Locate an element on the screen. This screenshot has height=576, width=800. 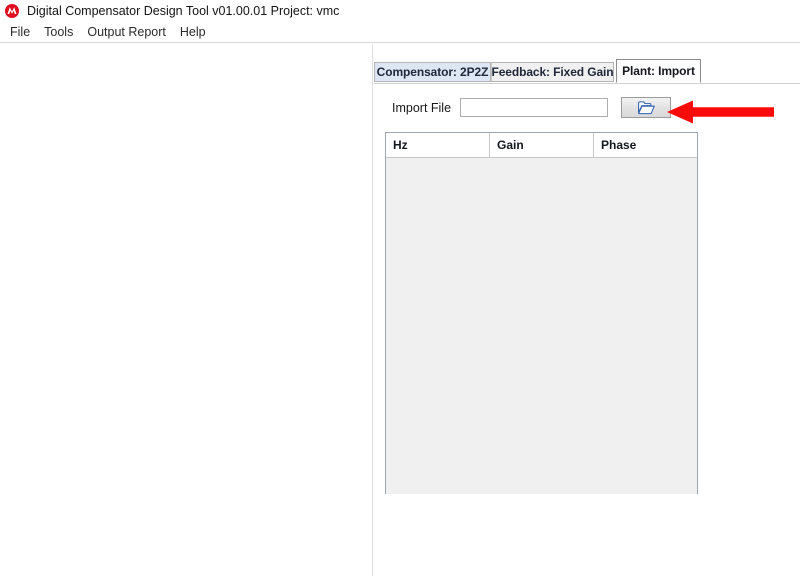
microchip-logo-icon is located at coordinates (12, 11).